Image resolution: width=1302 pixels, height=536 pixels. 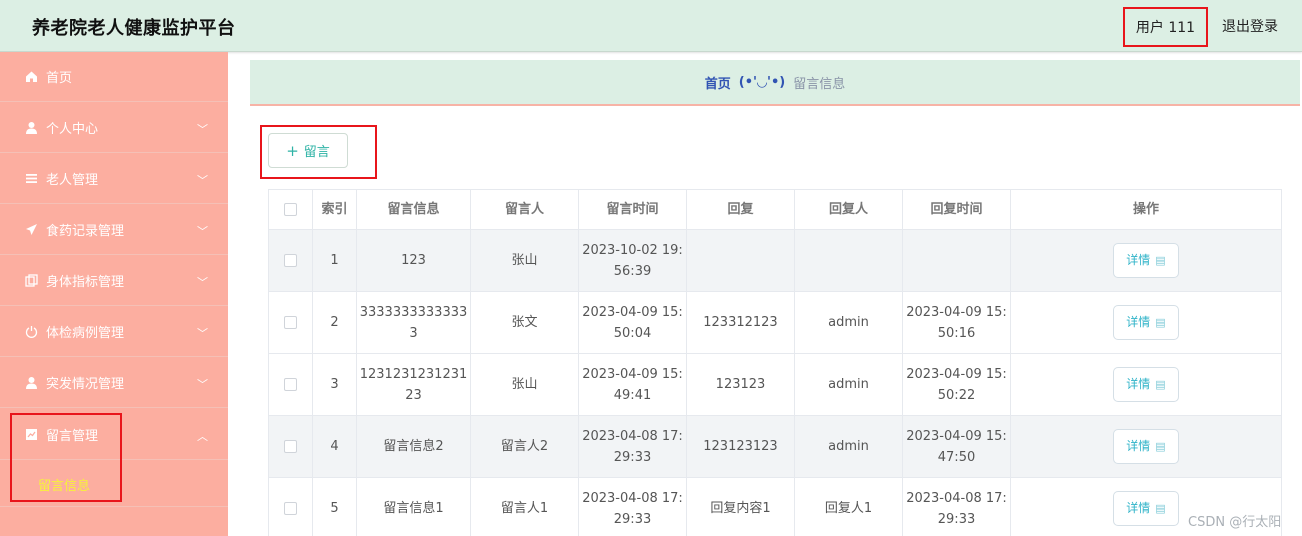 I want to click on sidebar-item-label: 个人中心, so click(x=72, y=129).